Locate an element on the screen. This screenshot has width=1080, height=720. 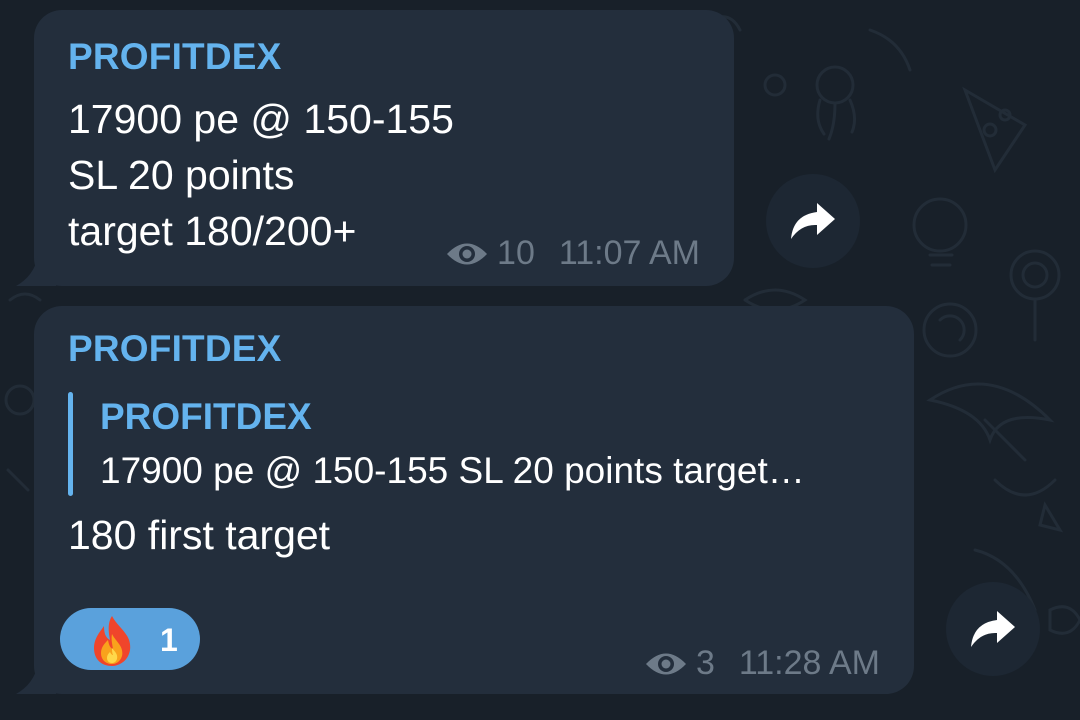
view-count: 10 is located at coordinates (516, 253).